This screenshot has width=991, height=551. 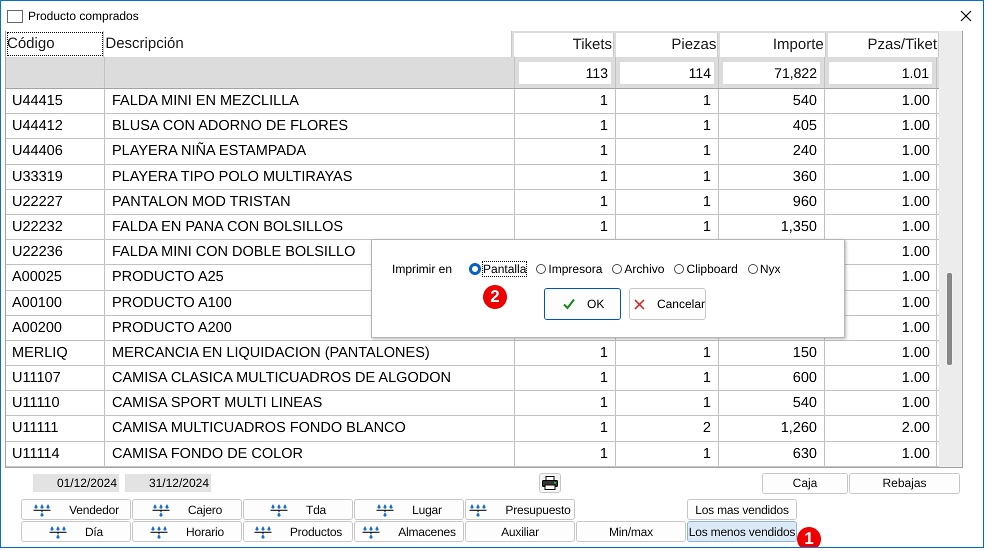 I want to click on step-badge: 2, so click(x=495, y=297).